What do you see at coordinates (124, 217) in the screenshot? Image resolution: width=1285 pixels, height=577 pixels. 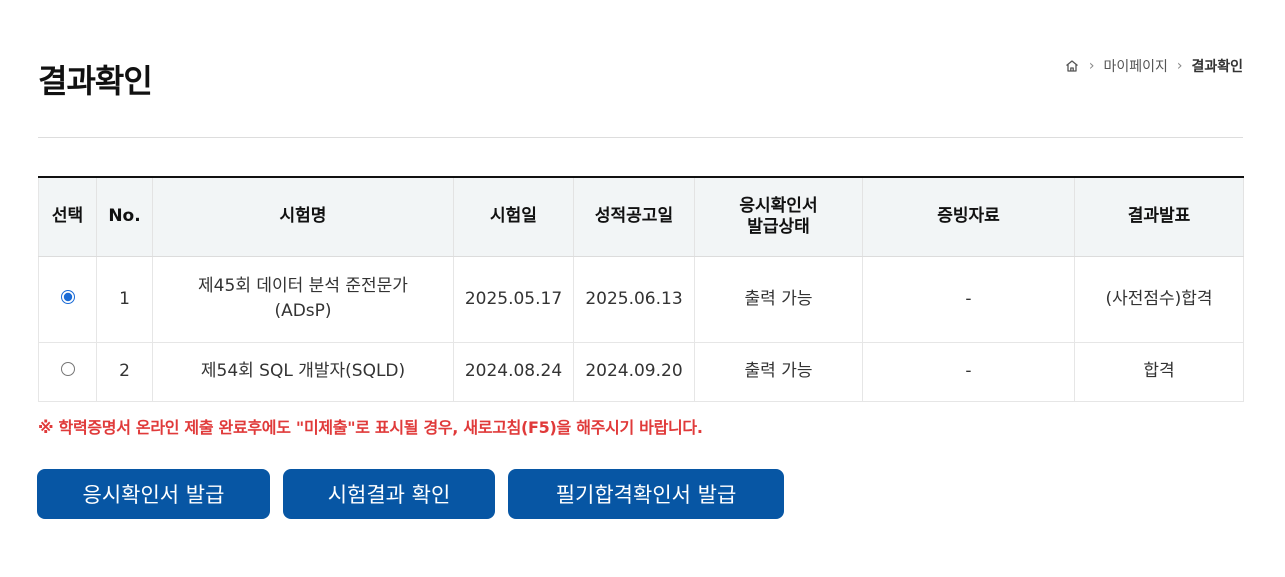 I see `header-no: No.` at bounding box center [124, 217].